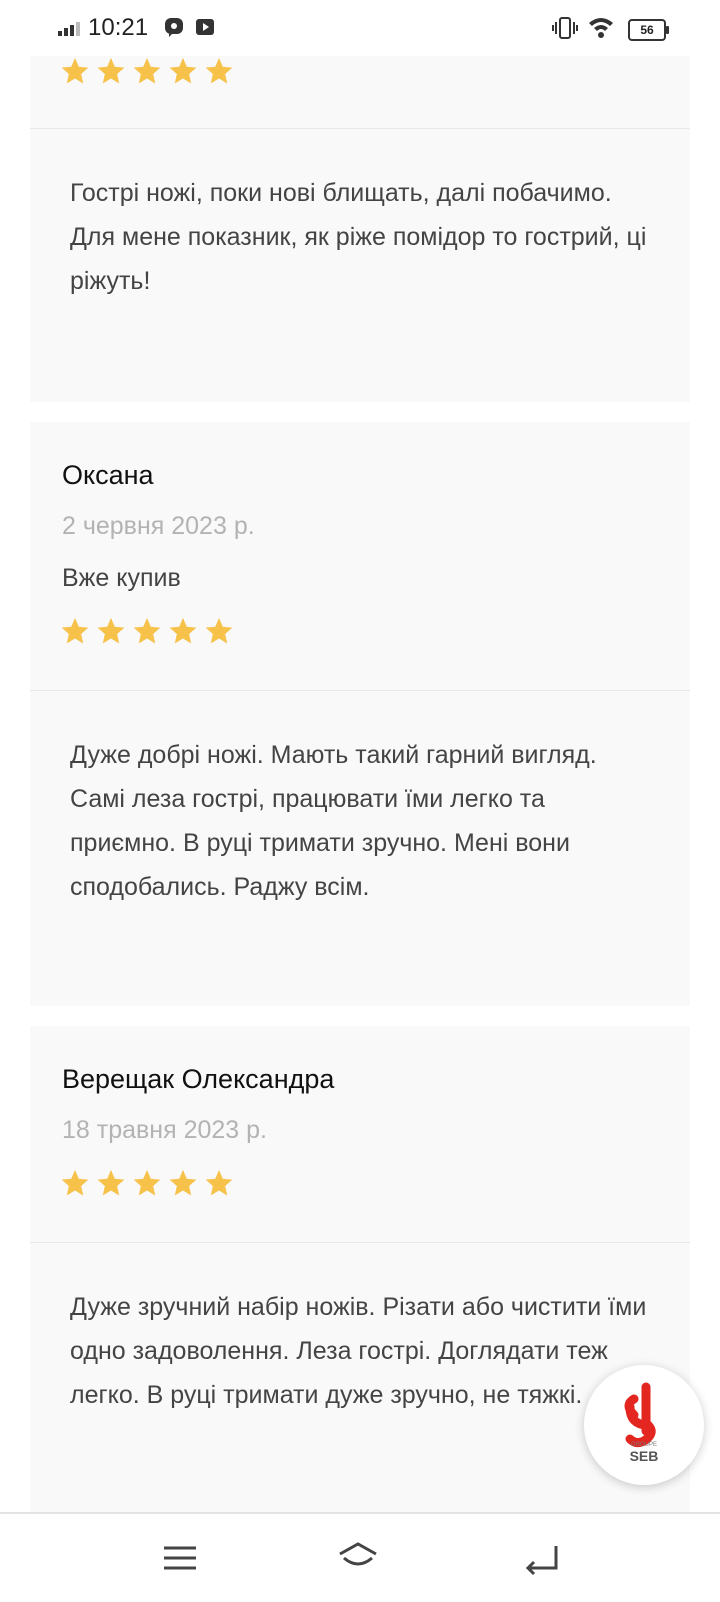  Describe the element at coordinates (644, 1456) in the screenshot. I see `logo-brand-text: SEB` at that location.